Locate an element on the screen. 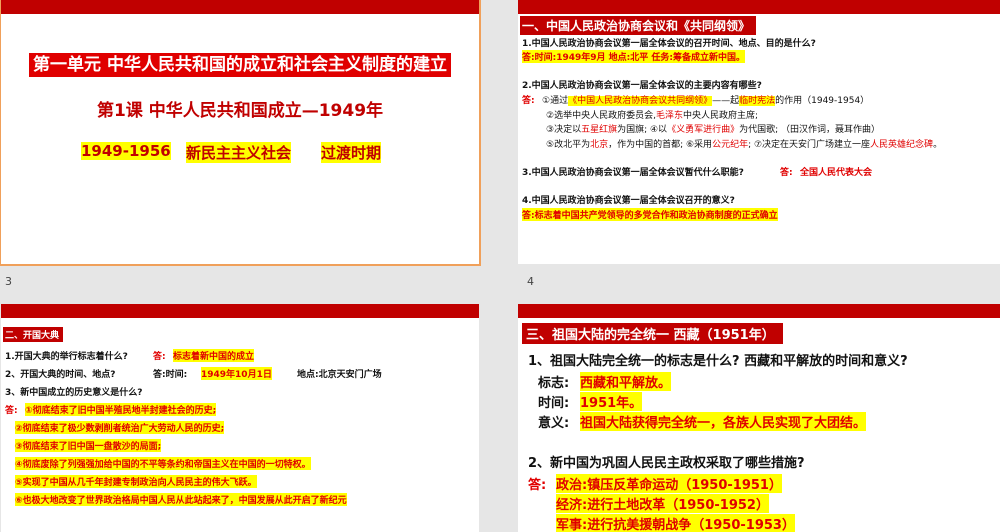 This screenshot has width=1000, height=532. measure-military: 军事:进行抗美援朝战争（1950-1953） is located at coordinates (675, 523).